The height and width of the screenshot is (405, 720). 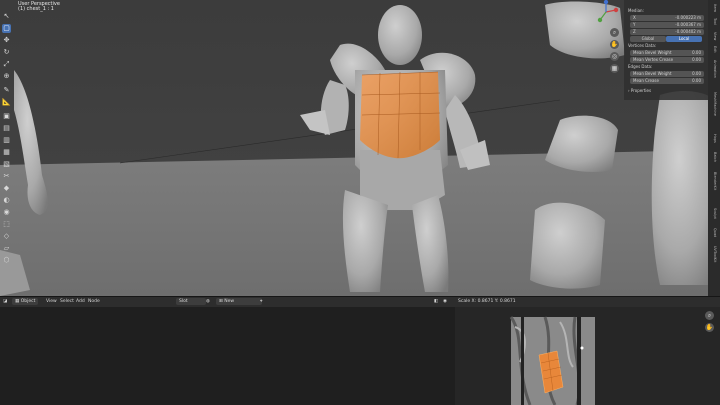 I want to click on move-icon: ✥, so click(x=6, y=40).